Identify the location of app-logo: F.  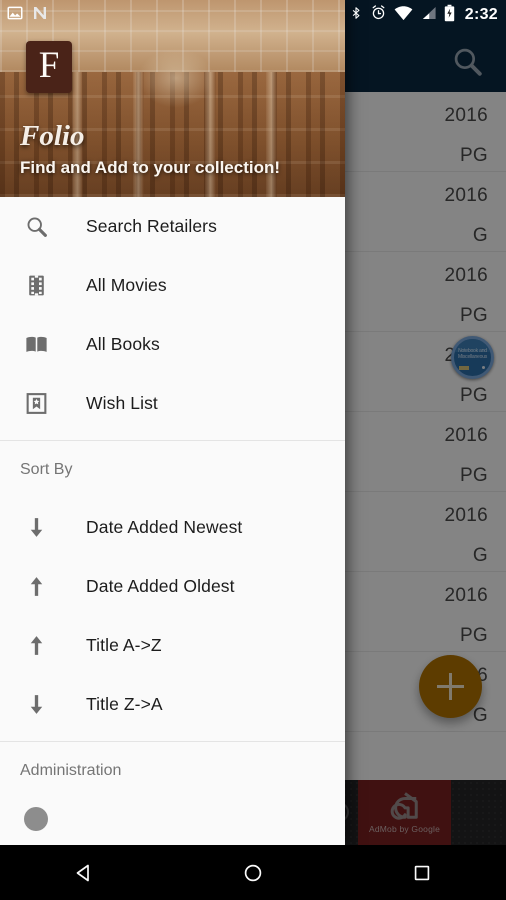
(49, 67).